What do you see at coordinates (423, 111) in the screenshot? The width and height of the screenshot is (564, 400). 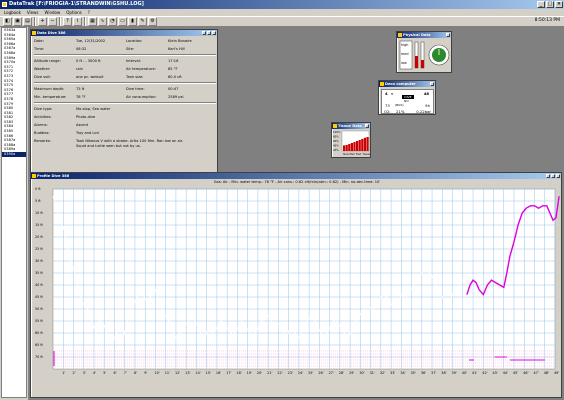 I see `deco-ppo2: 0.22bar` at bounding box center [423, 111].